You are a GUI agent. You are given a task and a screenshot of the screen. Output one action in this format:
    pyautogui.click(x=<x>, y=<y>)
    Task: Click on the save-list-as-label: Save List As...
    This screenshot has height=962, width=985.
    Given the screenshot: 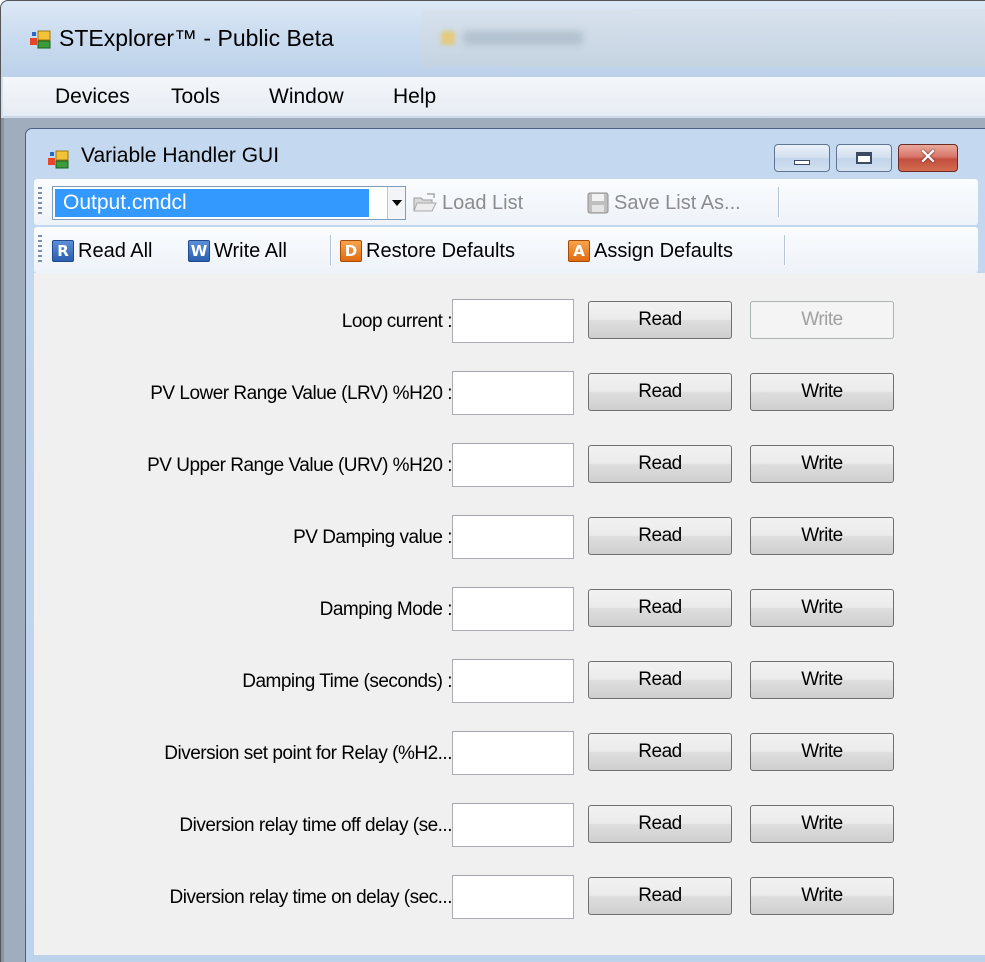 What is the action you would take?
    pyautogui.click(x=677, y=202)
    